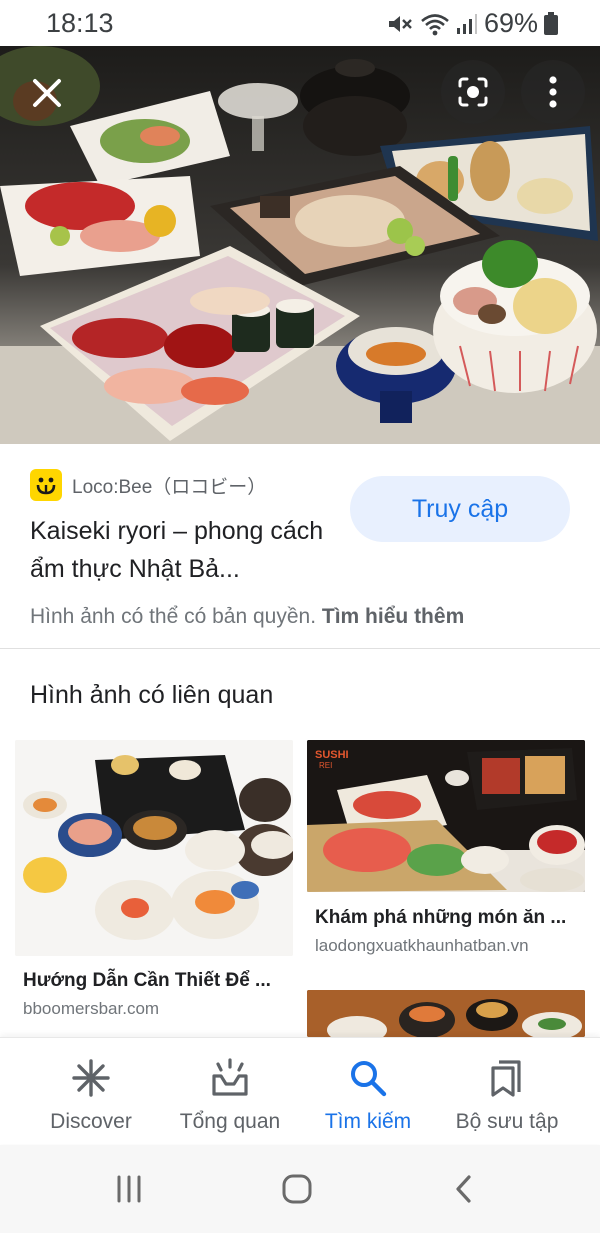 The image size is (600, 1233). I want to click on close-button, so click(47, 93).